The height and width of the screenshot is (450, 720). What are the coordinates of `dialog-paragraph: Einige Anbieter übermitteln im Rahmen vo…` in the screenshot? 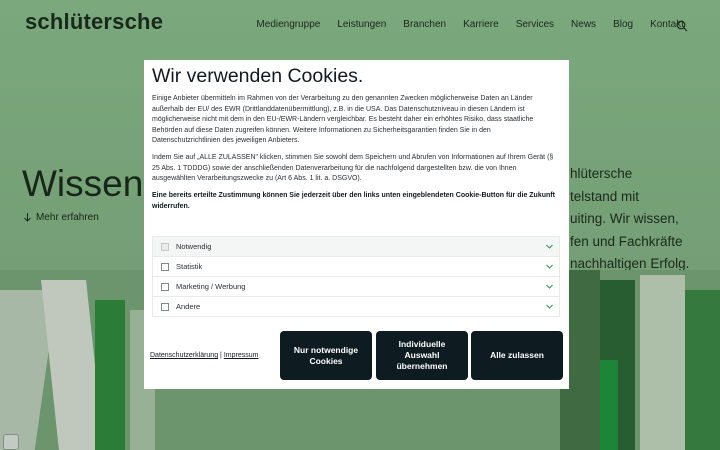 It's located at (343, 119).